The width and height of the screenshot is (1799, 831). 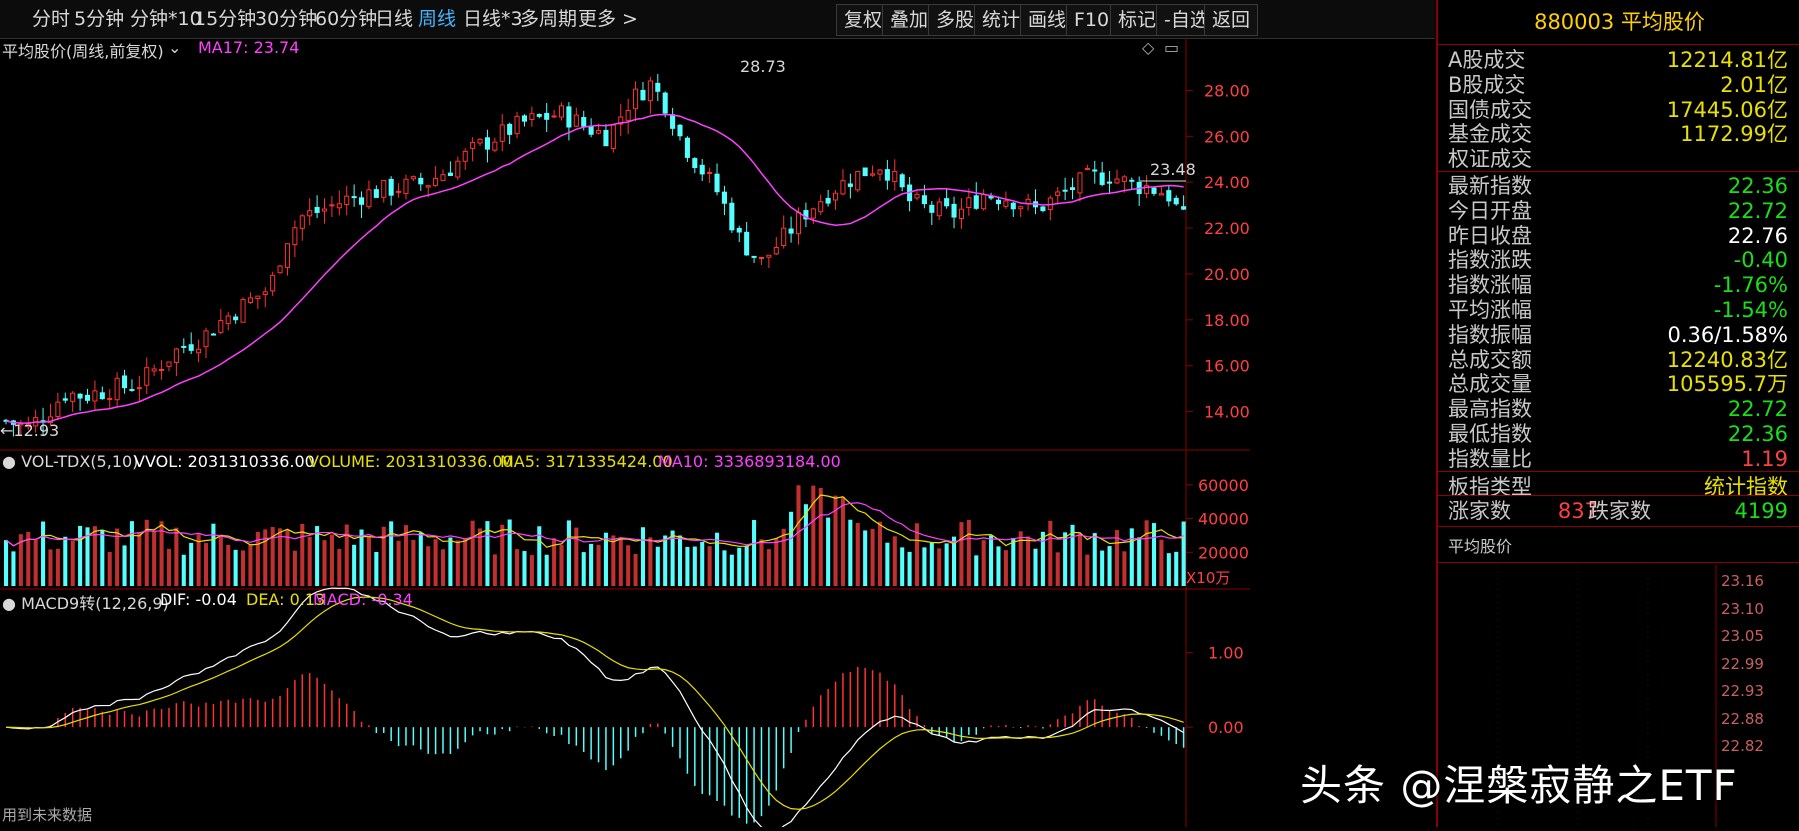 What do you see at coordinates (70, 461) in the screenshot?
I see `volume-chart-title: ● VOL-TDX(5,10)` at bounding box center [70, 461].